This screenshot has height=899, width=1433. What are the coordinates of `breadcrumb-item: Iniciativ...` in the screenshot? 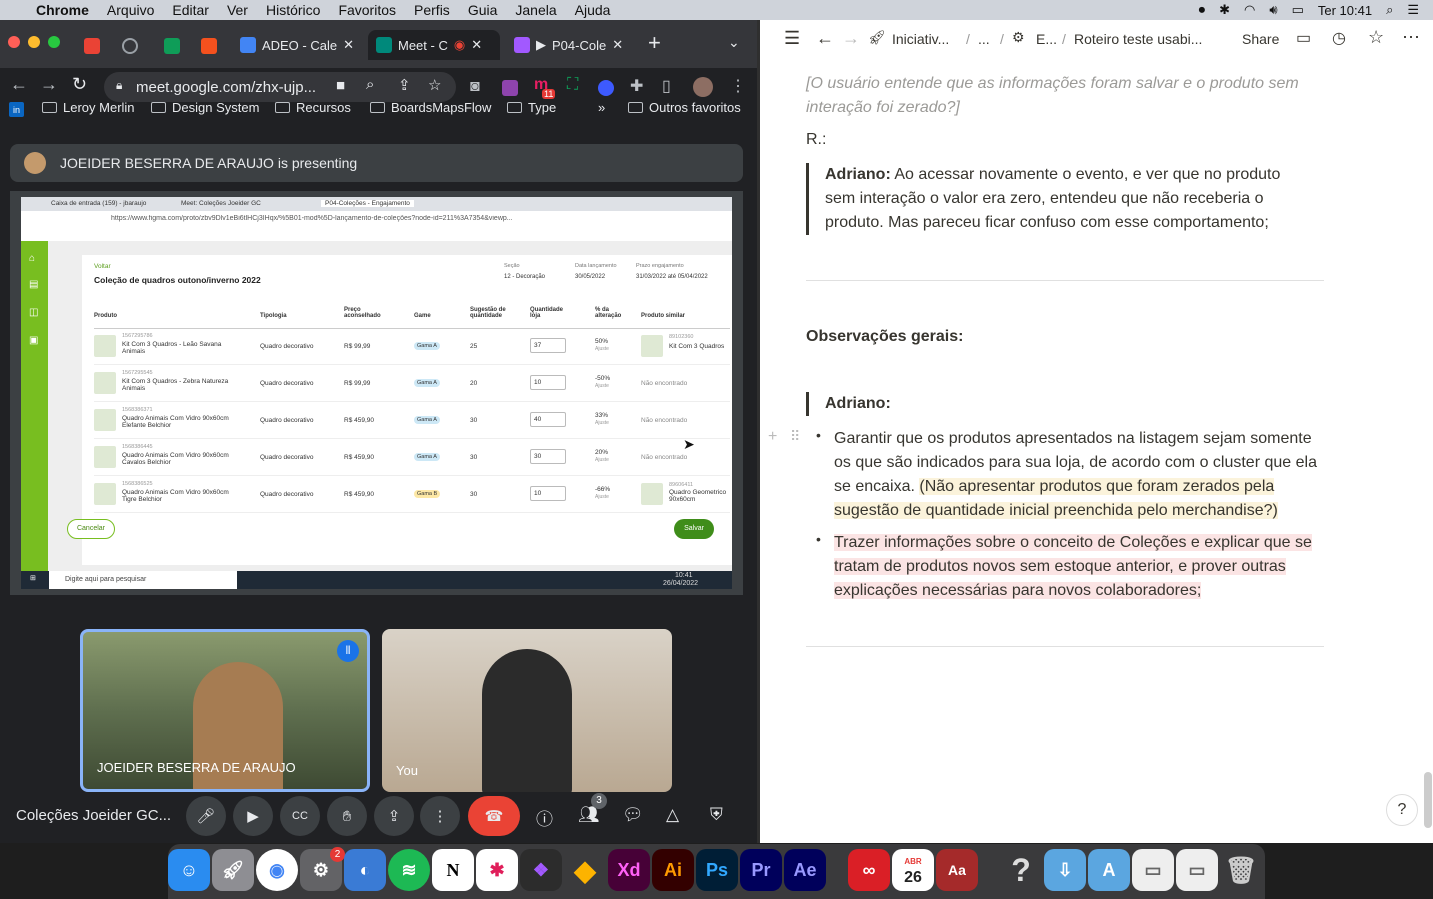 It's located at (920, 39).